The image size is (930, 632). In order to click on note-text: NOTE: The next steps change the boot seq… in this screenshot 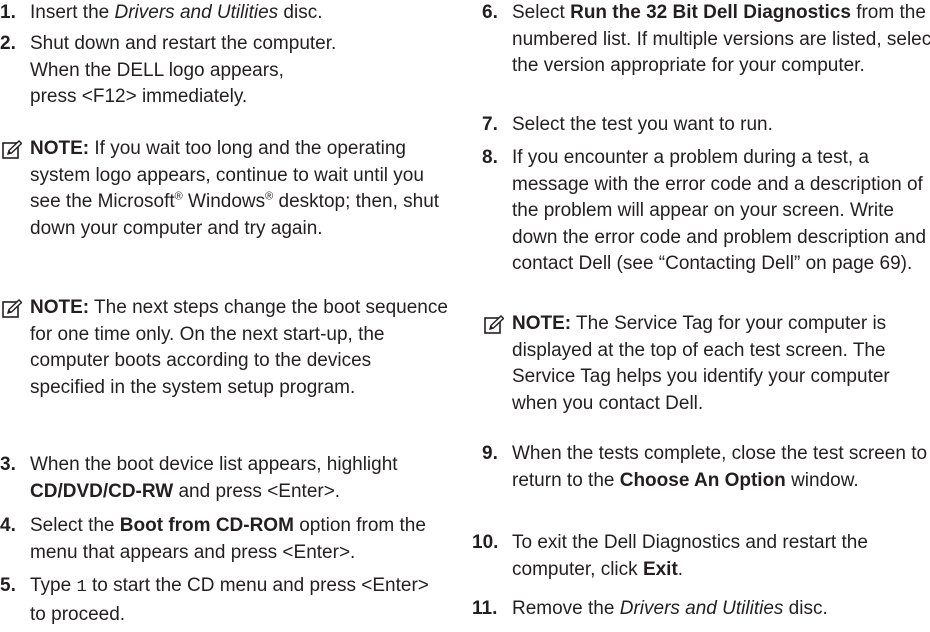, I will do `click(239, 347)`.